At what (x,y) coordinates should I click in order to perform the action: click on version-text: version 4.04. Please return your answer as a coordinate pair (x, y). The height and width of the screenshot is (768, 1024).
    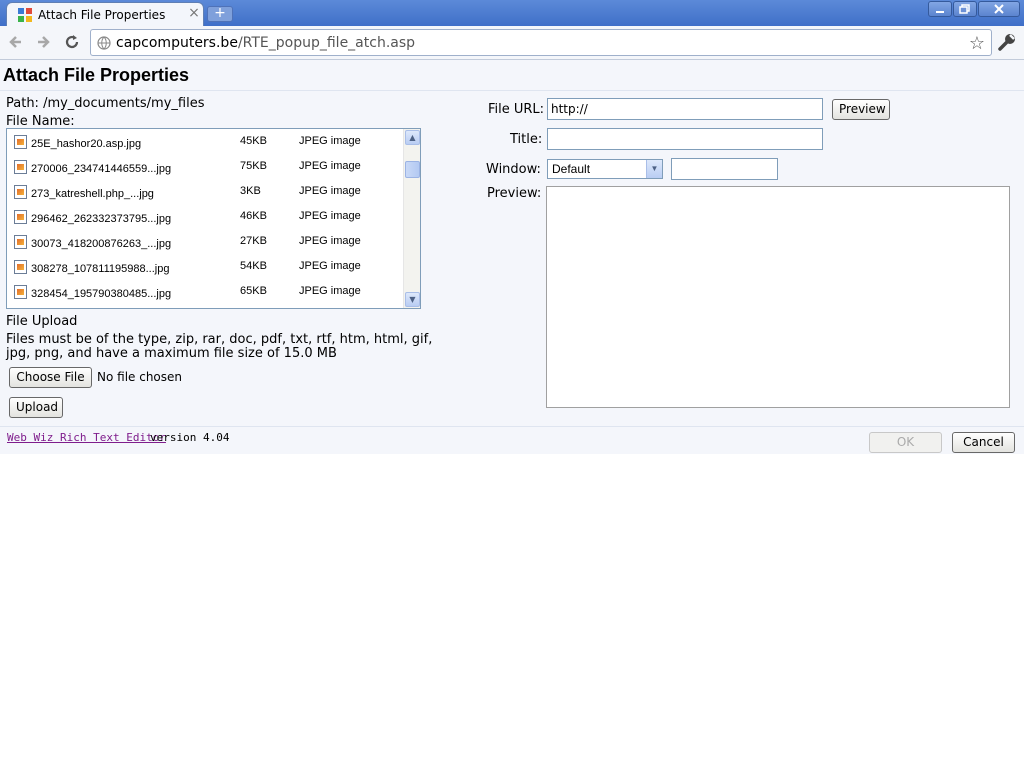
    Looking at the image, I should click on (190, 437).